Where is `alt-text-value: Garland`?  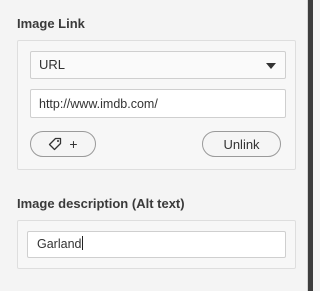 alt-text-value: Garland is located at coordinates (59, 244).